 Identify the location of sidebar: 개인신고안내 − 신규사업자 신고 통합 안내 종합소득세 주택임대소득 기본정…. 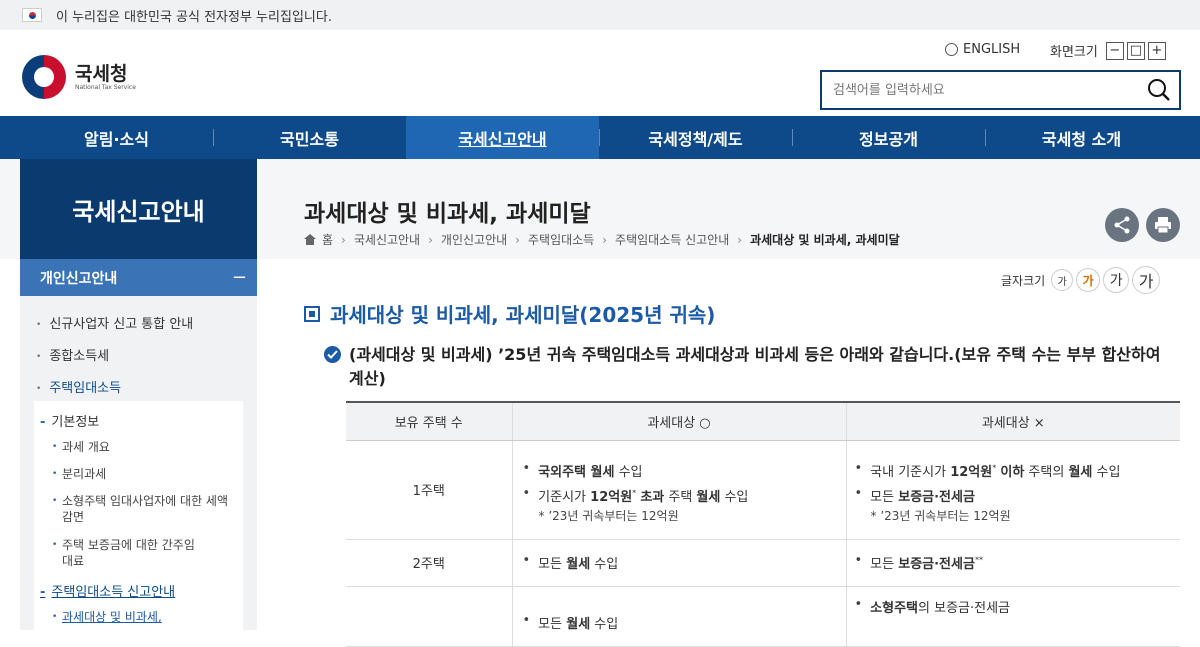
(138, 444).